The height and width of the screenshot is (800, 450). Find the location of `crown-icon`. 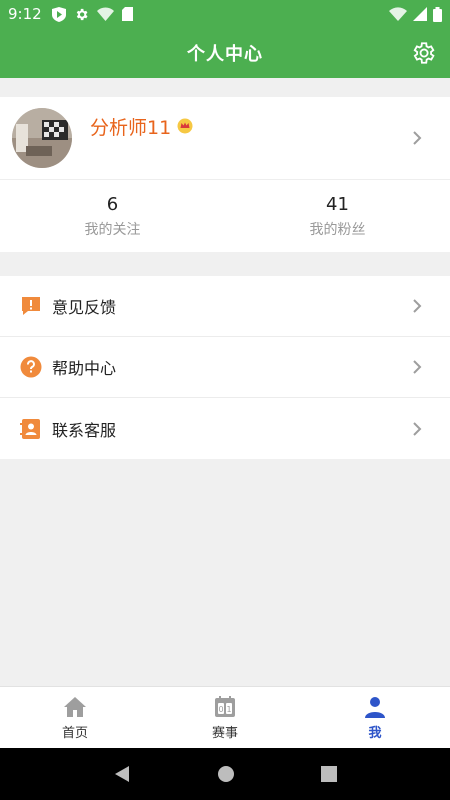

crown-icon is located at coordinates (185, 126).